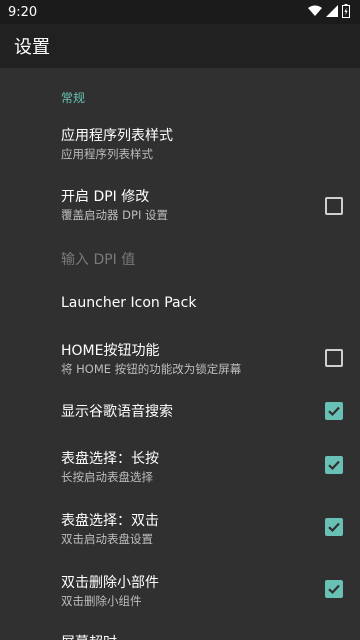  I want to click on status-time: 9:20, so click(23, 12).